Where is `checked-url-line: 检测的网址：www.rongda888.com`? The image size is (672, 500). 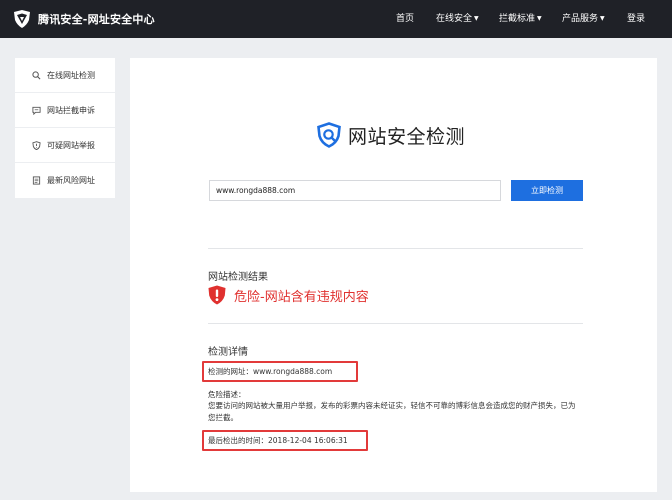
checked-url-line: 检测的网址：www.rongda888.com is located at coordinates (270, 371).